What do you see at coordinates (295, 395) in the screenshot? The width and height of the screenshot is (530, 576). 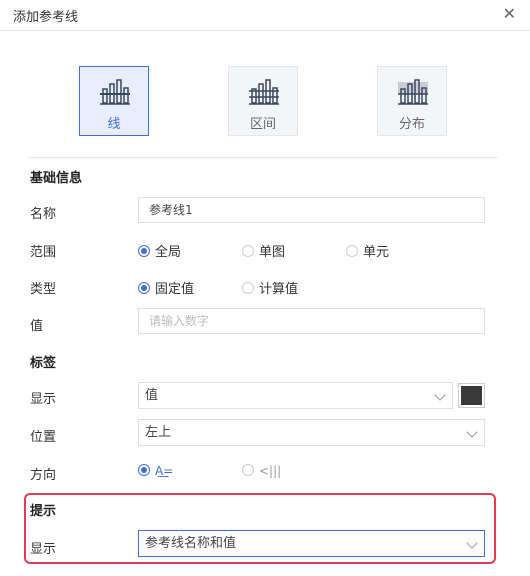 I see `label-display-select: 值` at bounding box center [295, 395].